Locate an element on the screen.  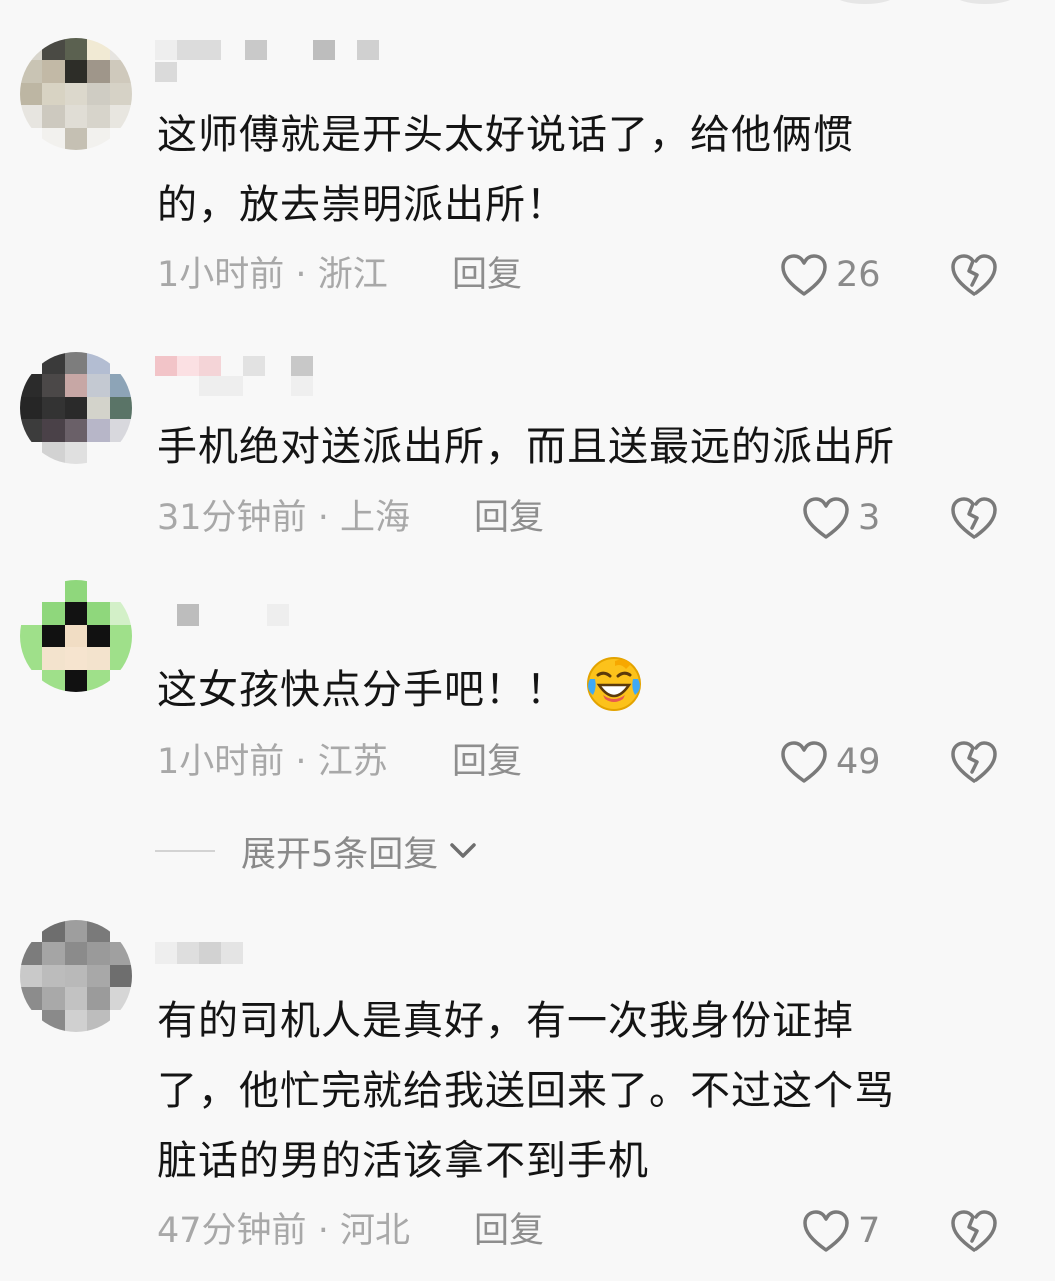
comment-text: 手机绝对送派出所，而且送最远的派出所 is located at coordinates (577, 447).